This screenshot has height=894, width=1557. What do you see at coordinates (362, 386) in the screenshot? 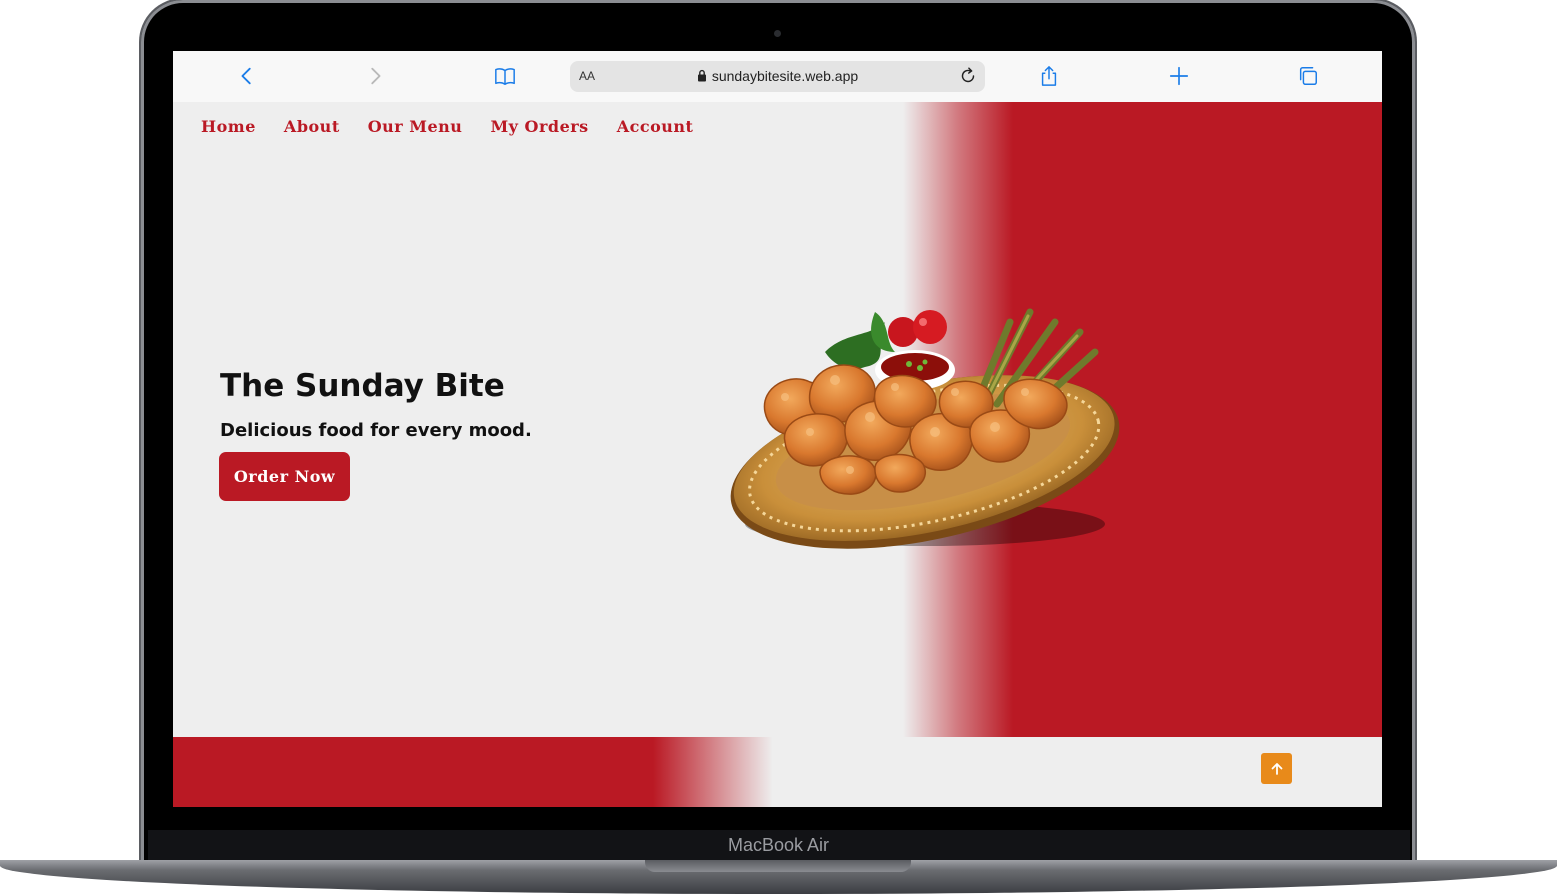
I see `hero-title: The Sunday Bite` at bounding box center [362, 386].